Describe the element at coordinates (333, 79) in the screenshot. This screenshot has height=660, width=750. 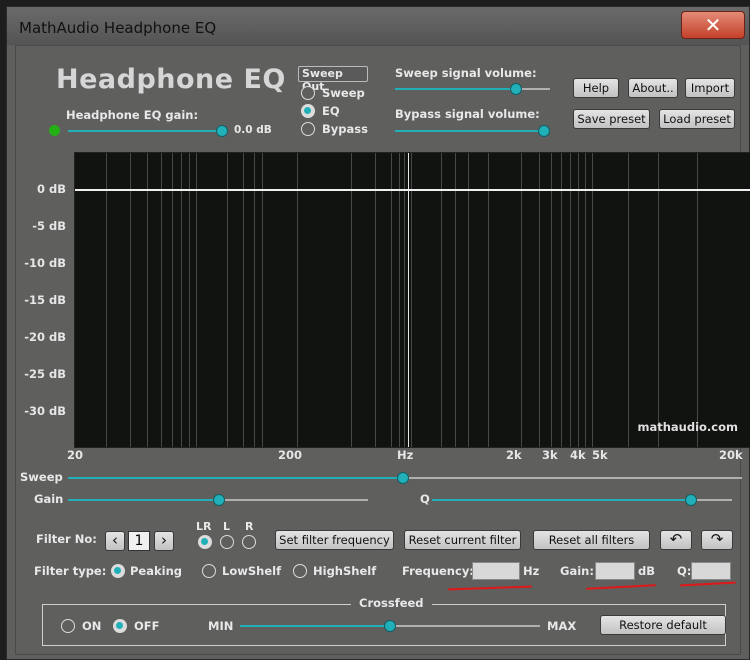
I see `sweep-out-box: Sweep Out` at that location.